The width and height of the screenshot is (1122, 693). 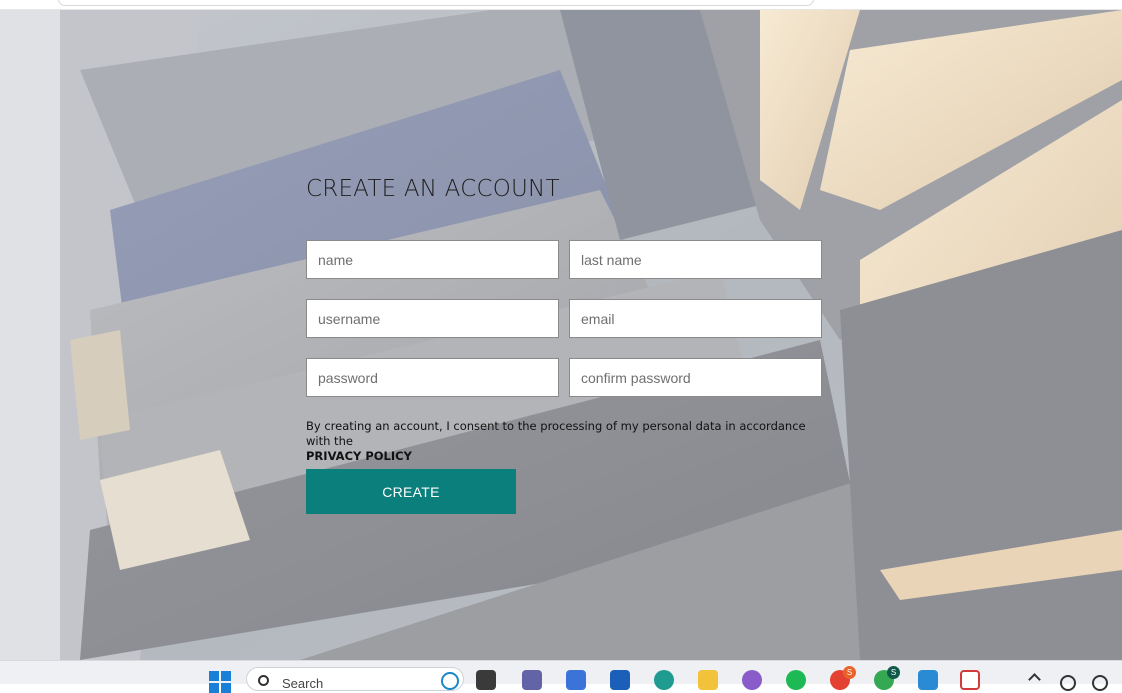 What do you see at coordinates (220, 682) in the screenshot?
I see `windows-start-icon` at bounding box center [220, 682].